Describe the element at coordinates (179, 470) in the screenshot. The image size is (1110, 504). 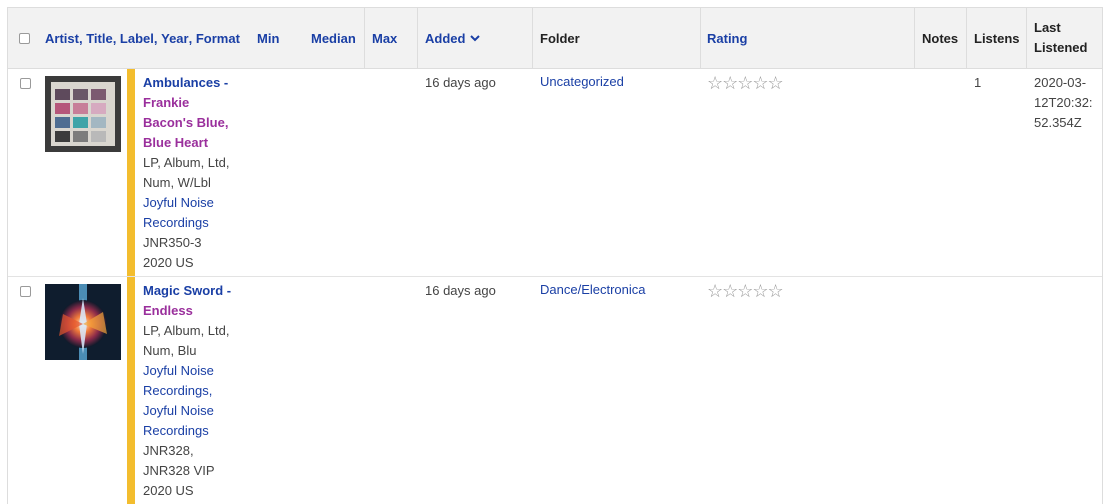
I see `catalog-number-line2: JNR328 VIP` at that location.